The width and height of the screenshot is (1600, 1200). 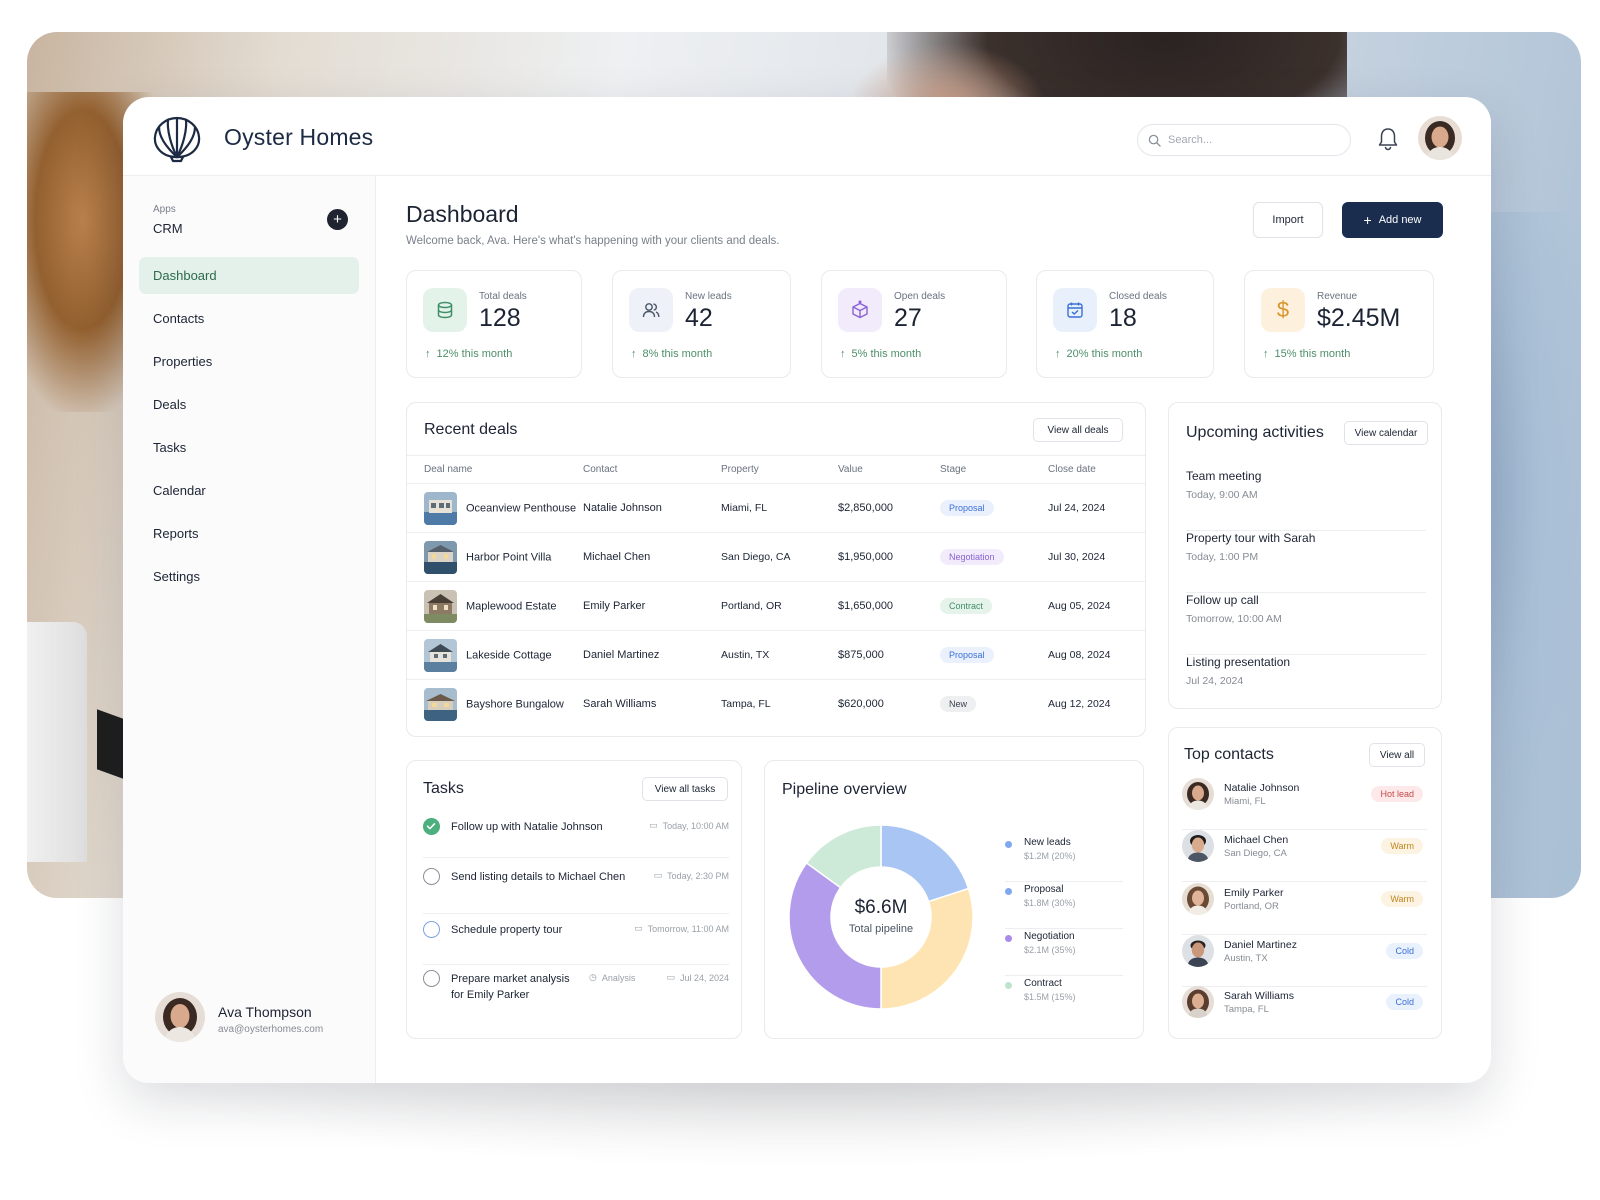 I want to click on sidebar-item-tasks: Tasks, so click(x=249, y=447).